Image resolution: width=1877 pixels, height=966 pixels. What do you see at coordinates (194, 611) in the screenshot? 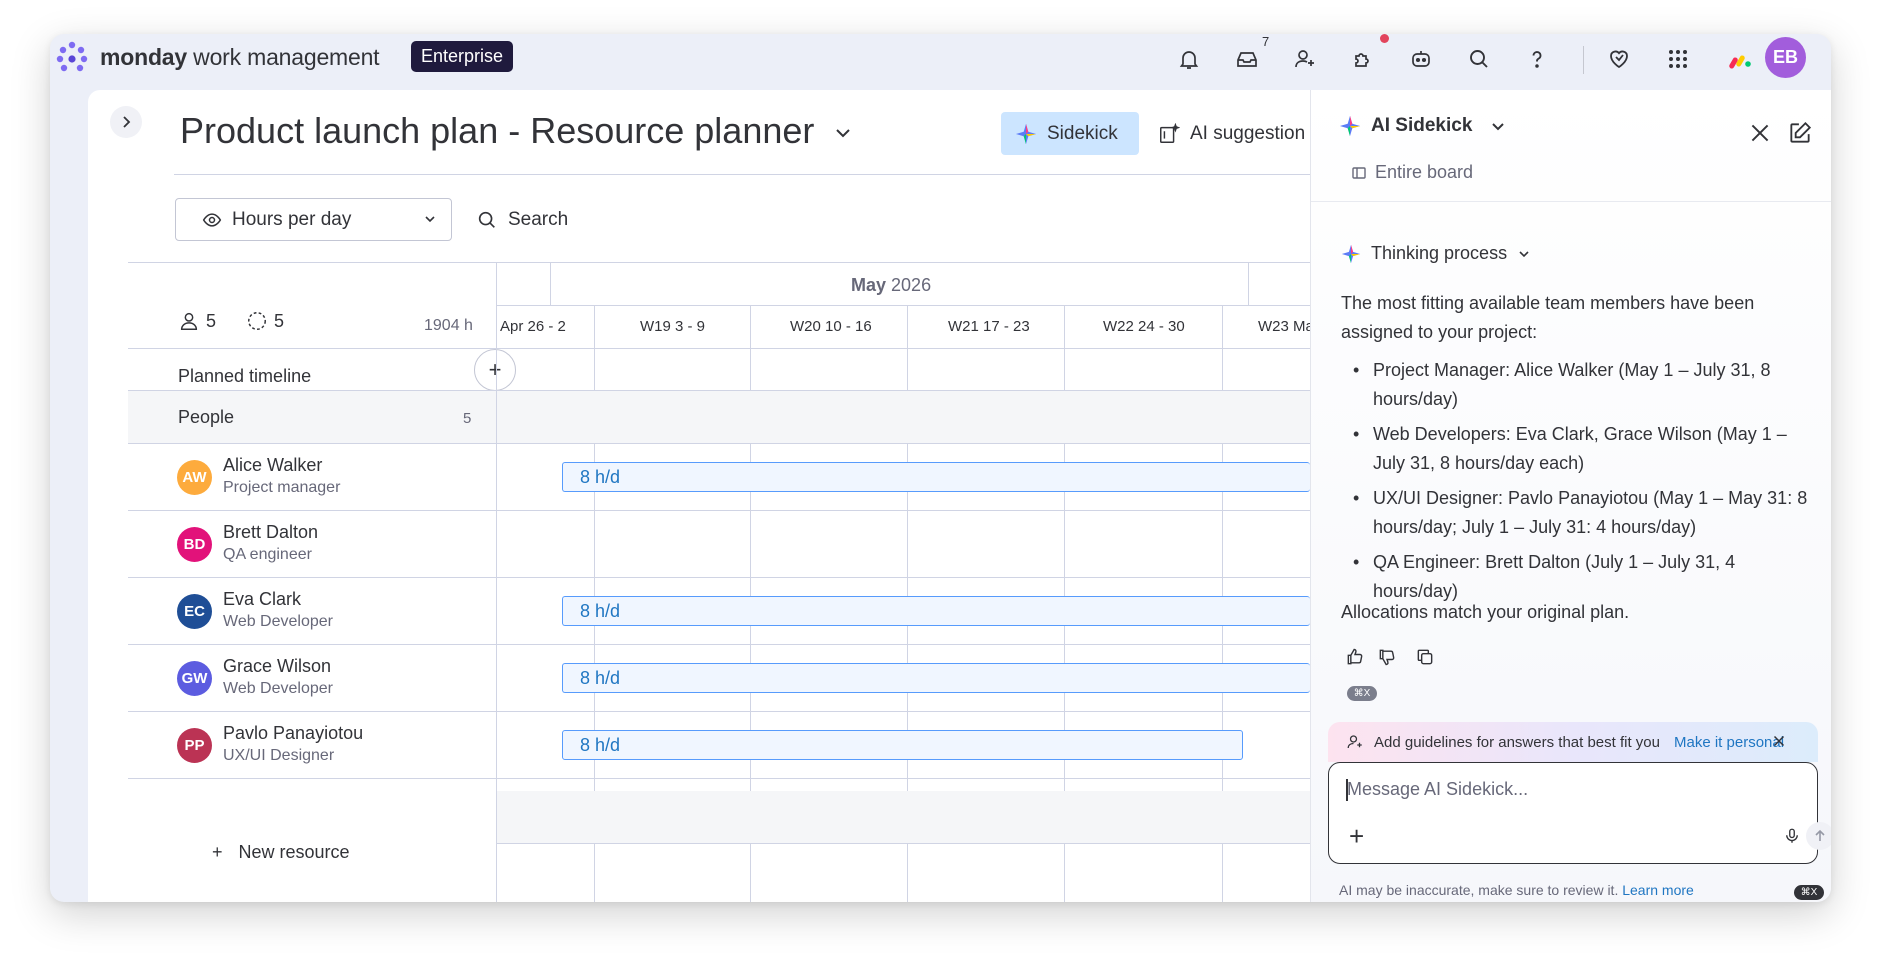
I see `avatar: EC` at bounding box center [194, 611].